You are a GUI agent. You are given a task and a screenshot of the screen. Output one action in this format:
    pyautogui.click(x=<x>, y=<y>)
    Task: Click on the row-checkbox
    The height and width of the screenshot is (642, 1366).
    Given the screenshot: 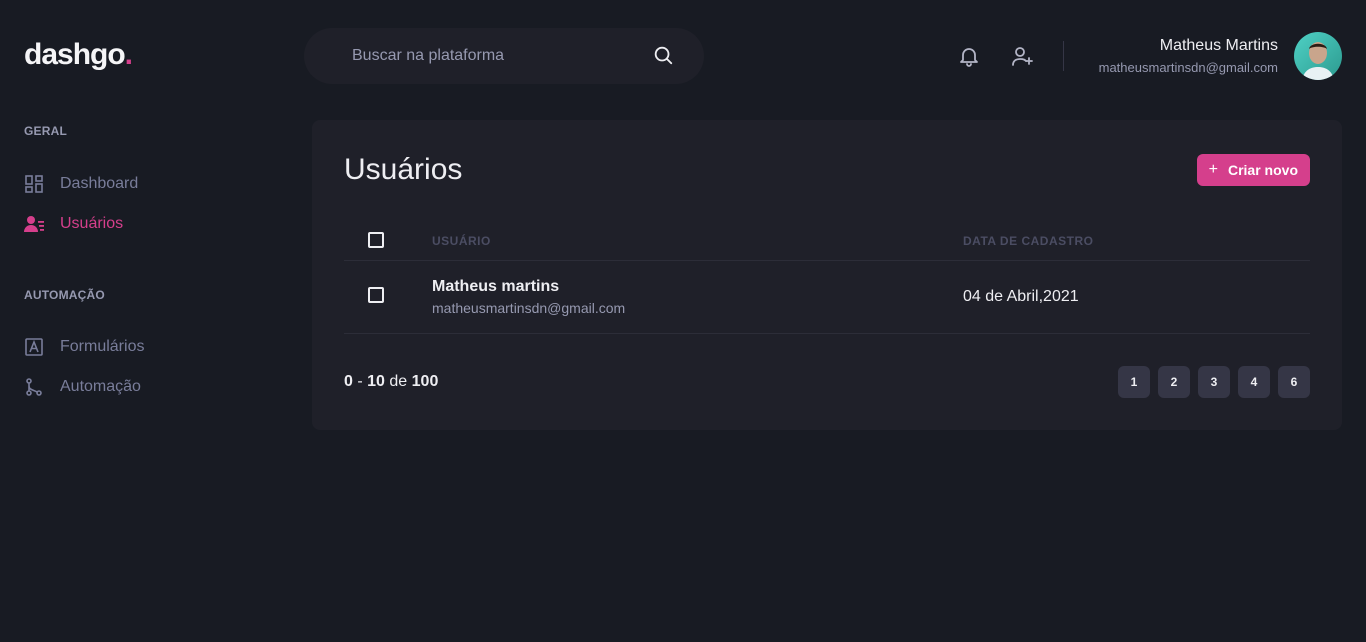 What is the action you would take?
    pyautogui.click(x=376, y=295)
    